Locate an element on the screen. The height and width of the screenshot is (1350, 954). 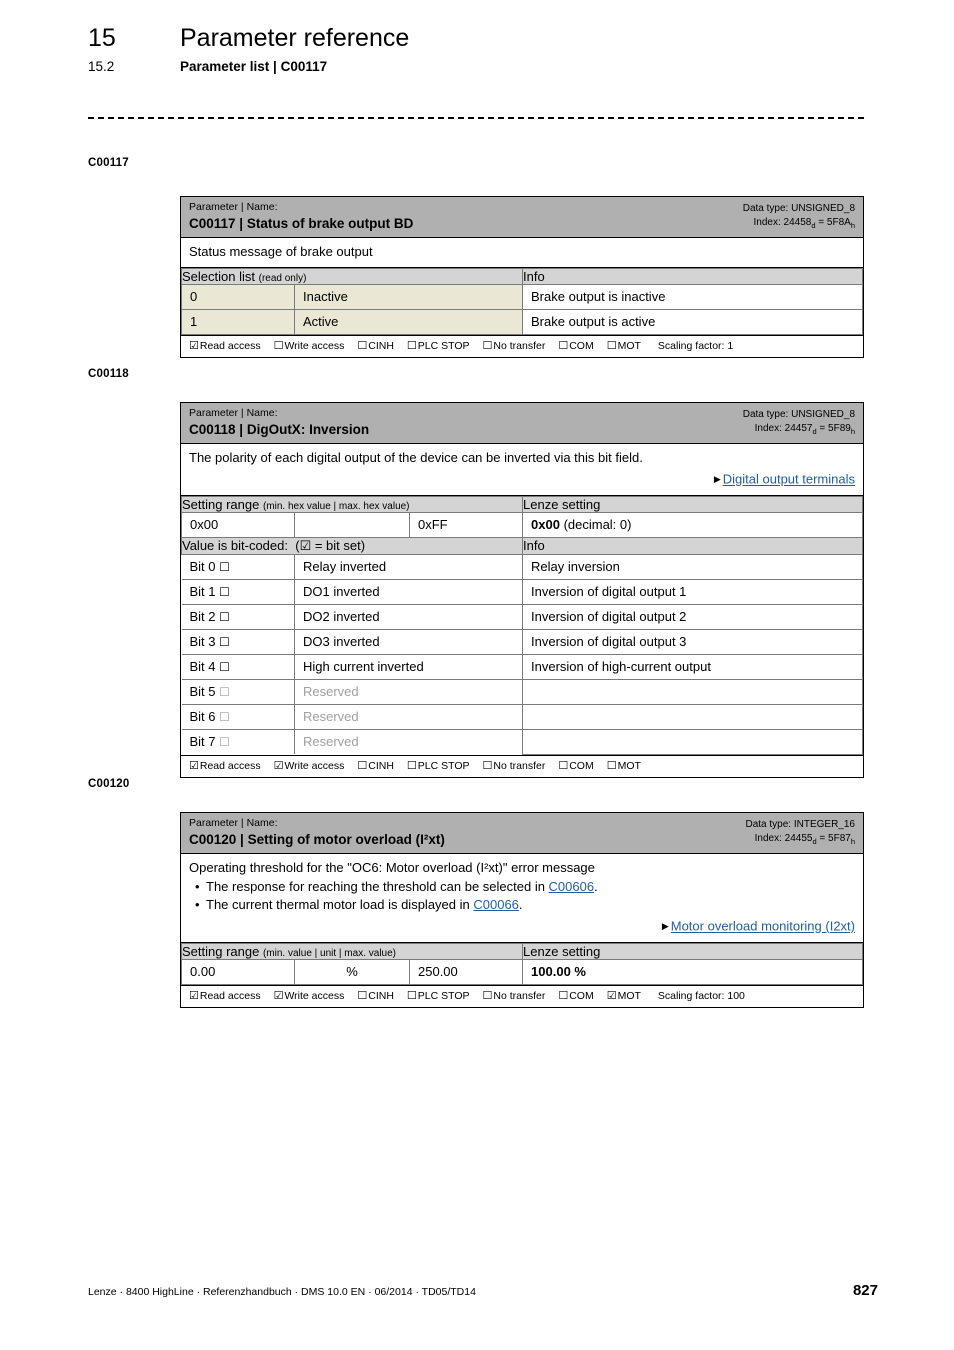
info-header: Info is located at coordinates (692, 545).